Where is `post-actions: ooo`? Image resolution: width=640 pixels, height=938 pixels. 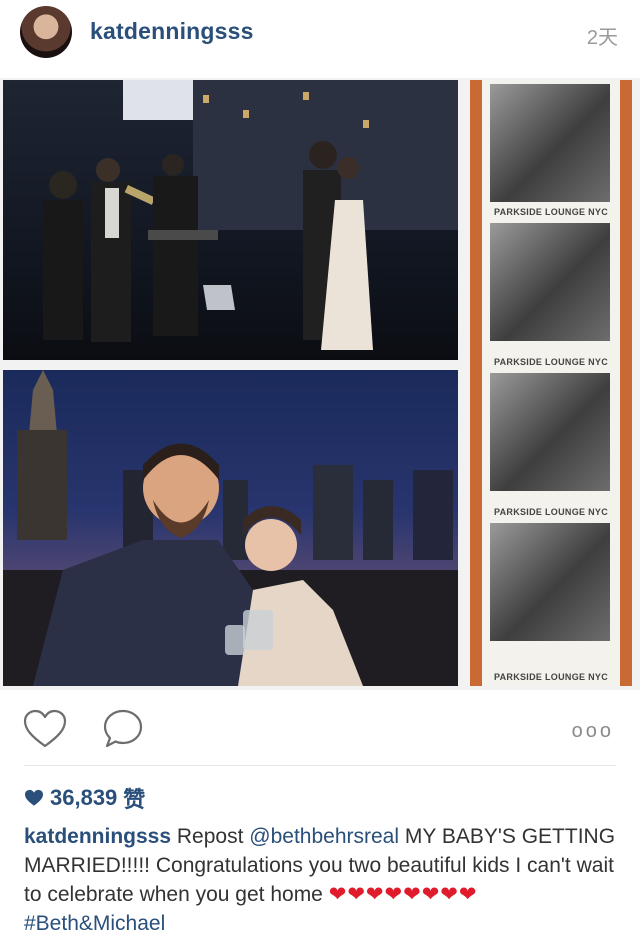 post-actions: ooo is located at coordinates (320, 728).